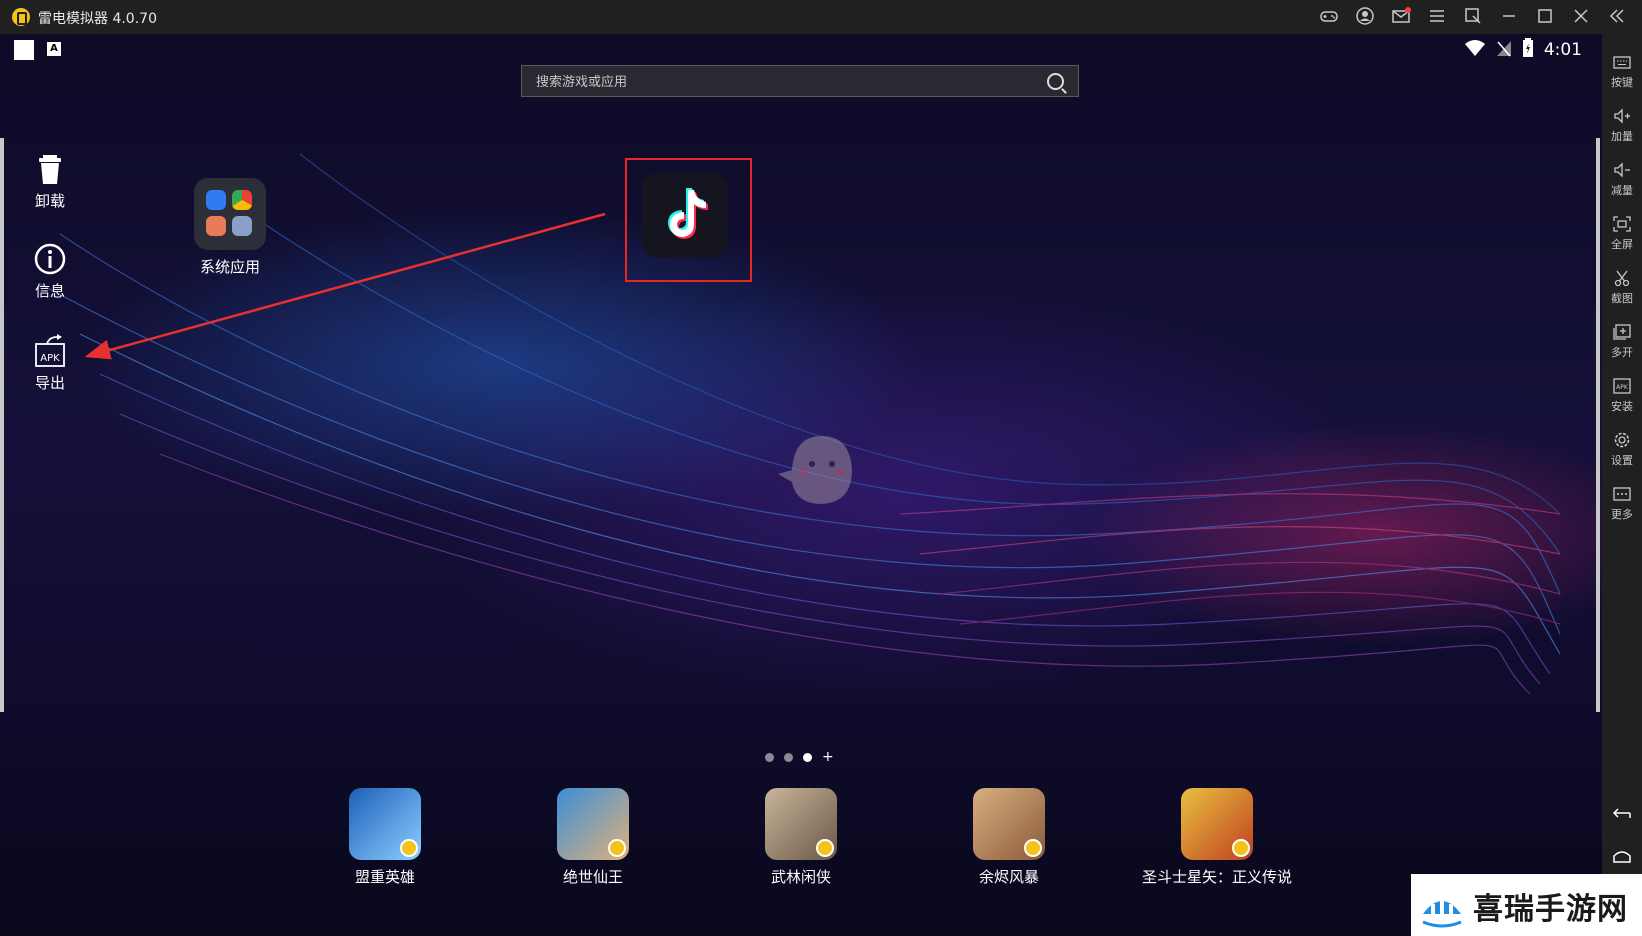  What do you see at coordinates (1622, 82) in the screenshot?
I see `keymap-label: 按键` at bounding box center [1622, 82].